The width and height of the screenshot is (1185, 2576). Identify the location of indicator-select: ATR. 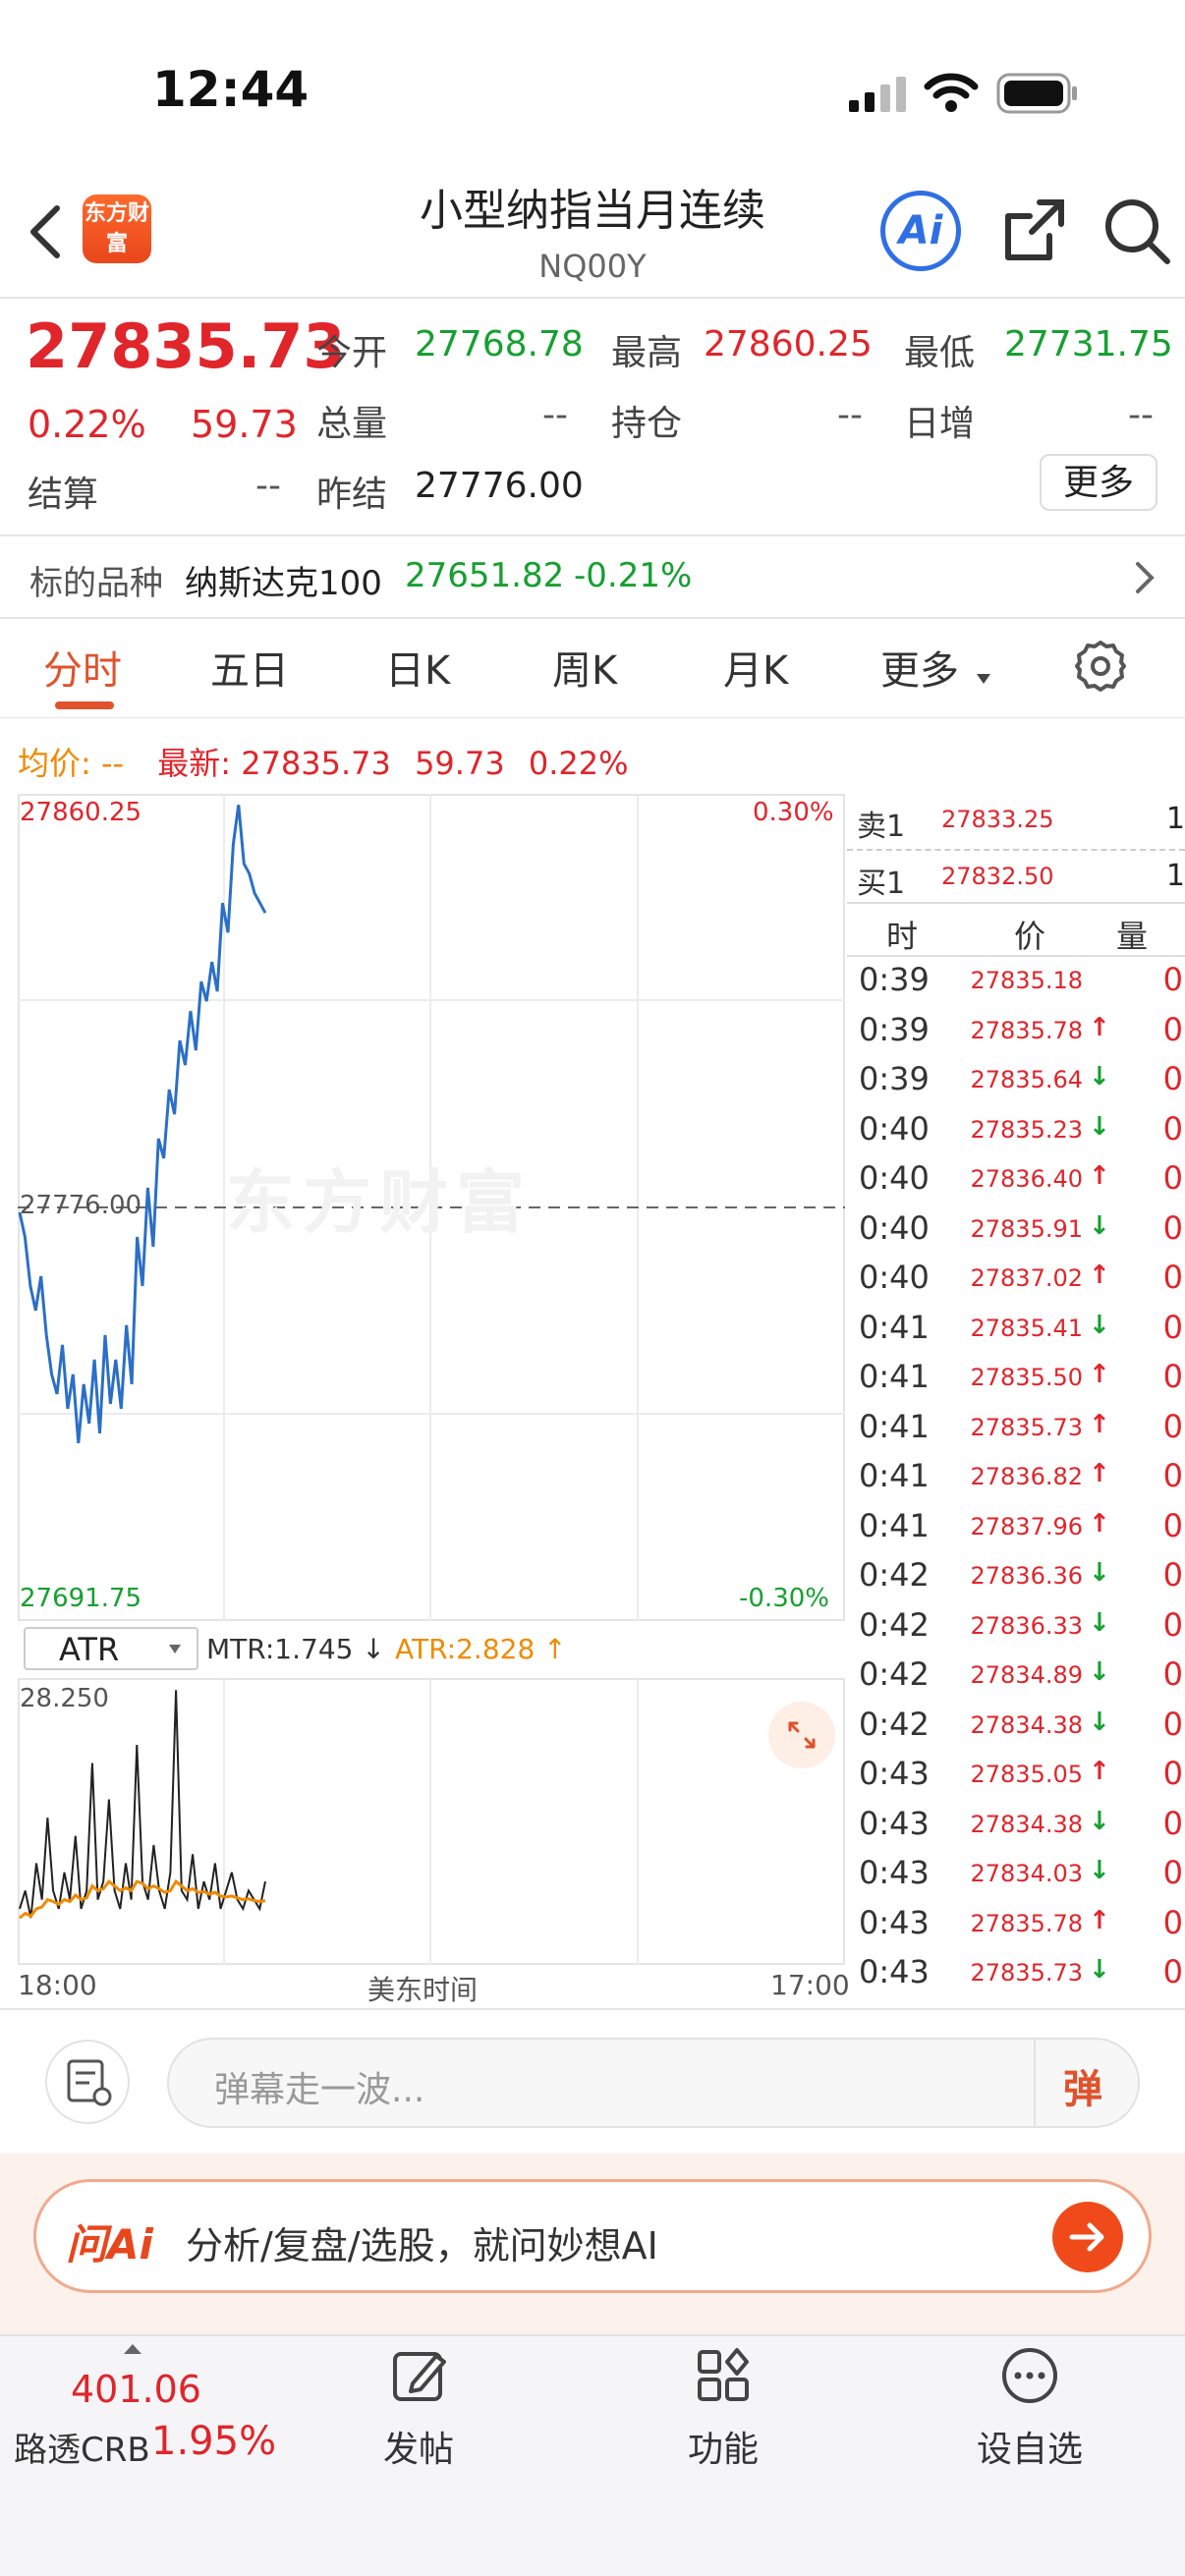
(111, 1648).